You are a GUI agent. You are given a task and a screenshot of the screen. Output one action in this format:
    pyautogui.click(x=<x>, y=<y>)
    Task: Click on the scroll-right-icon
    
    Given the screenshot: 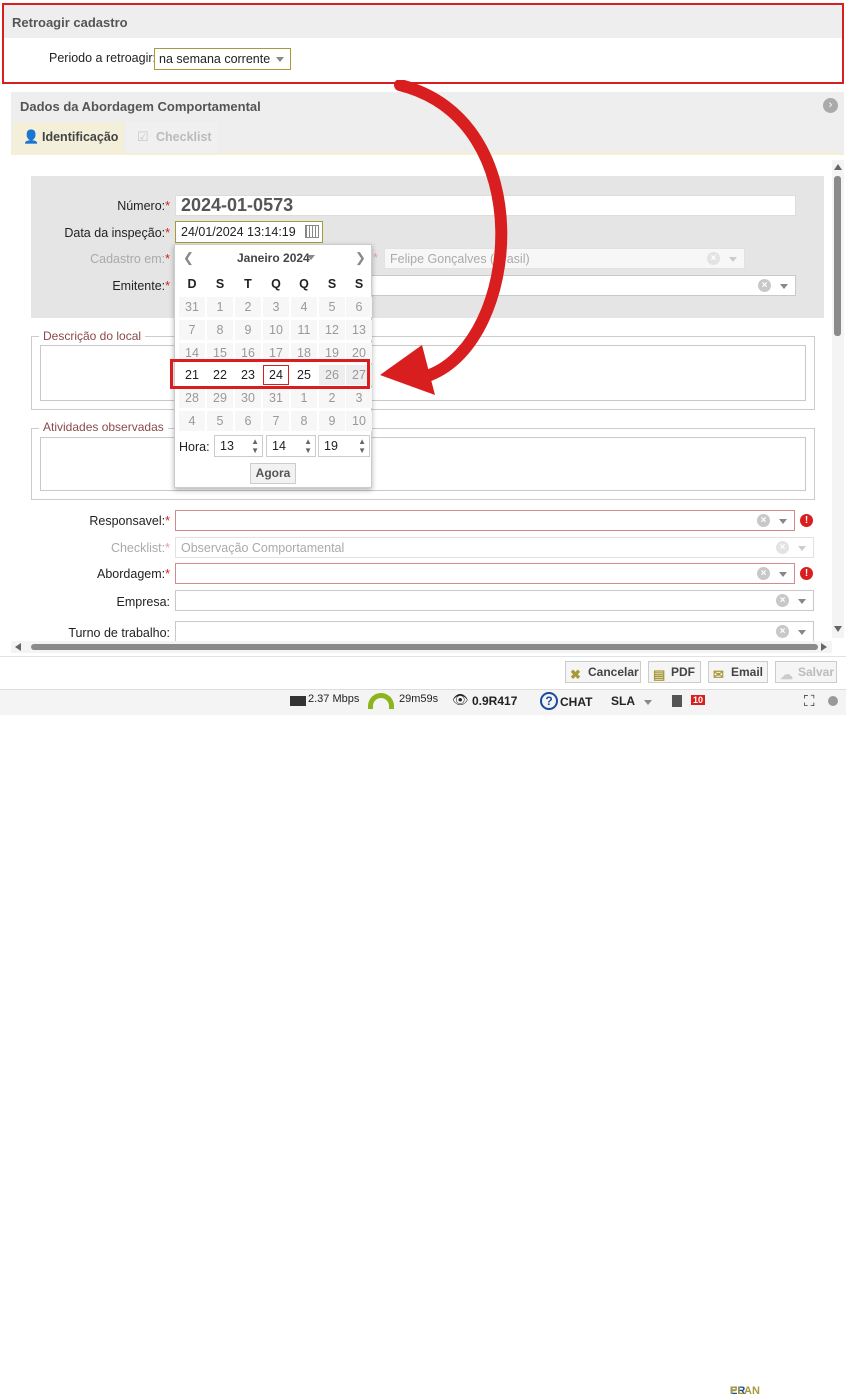 What is the action you would take?
    pyautogui.click(x=824, y=647)
    